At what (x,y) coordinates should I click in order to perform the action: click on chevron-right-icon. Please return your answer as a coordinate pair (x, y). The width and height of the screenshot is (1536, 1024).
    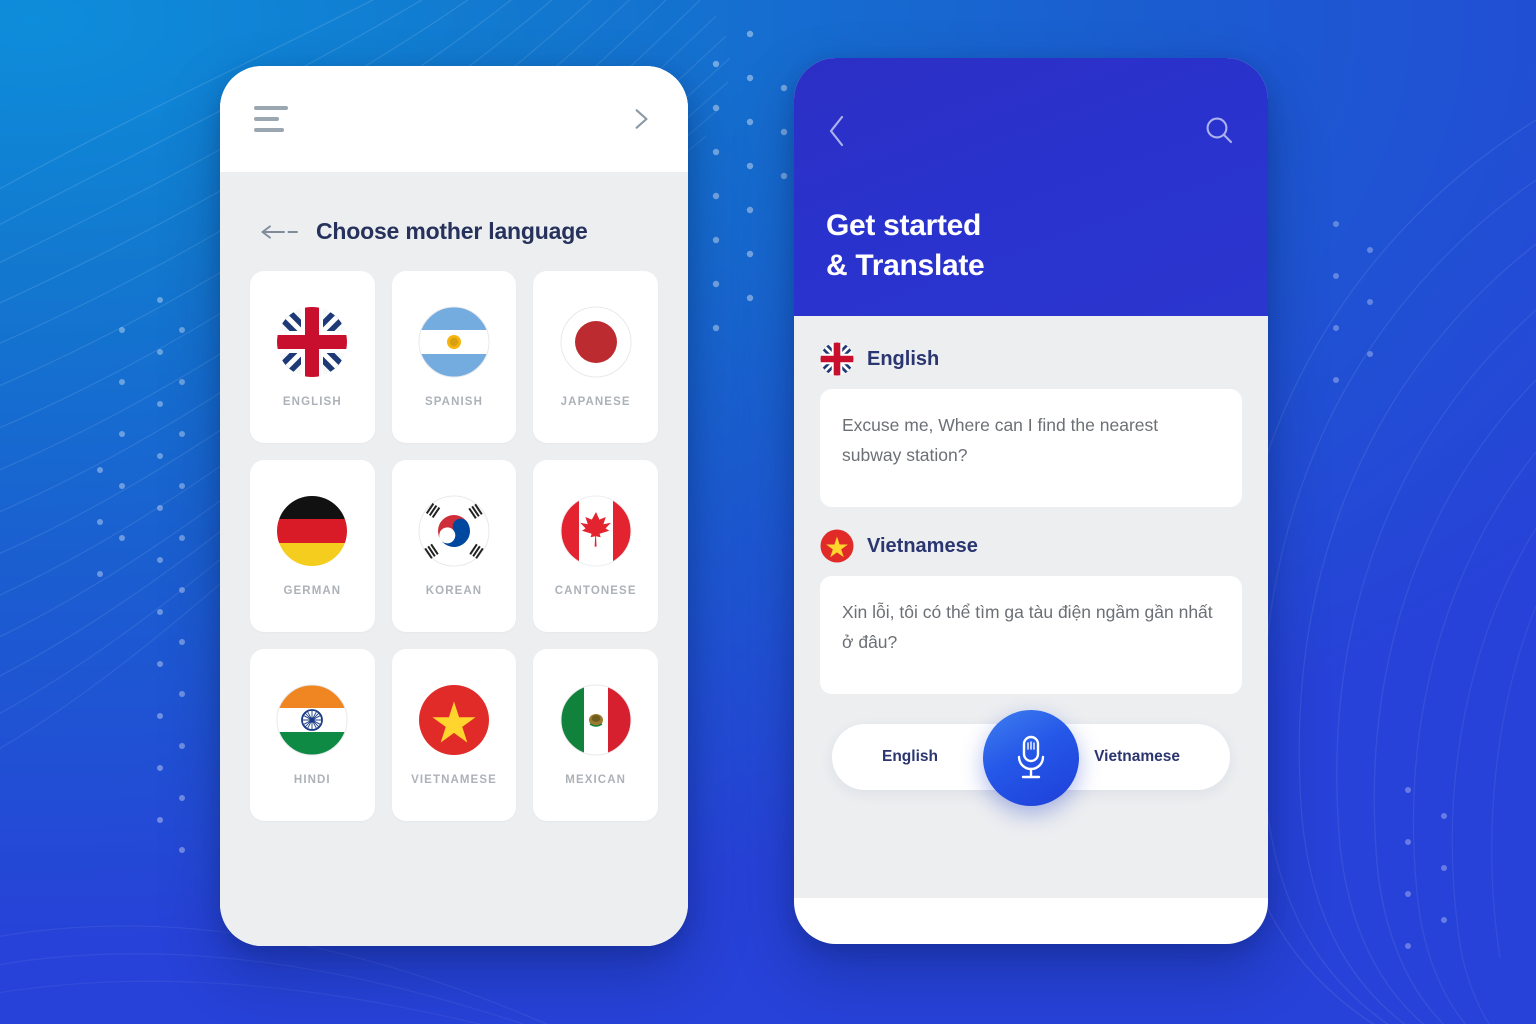
    Looking at the image, I should click on (641, 119).